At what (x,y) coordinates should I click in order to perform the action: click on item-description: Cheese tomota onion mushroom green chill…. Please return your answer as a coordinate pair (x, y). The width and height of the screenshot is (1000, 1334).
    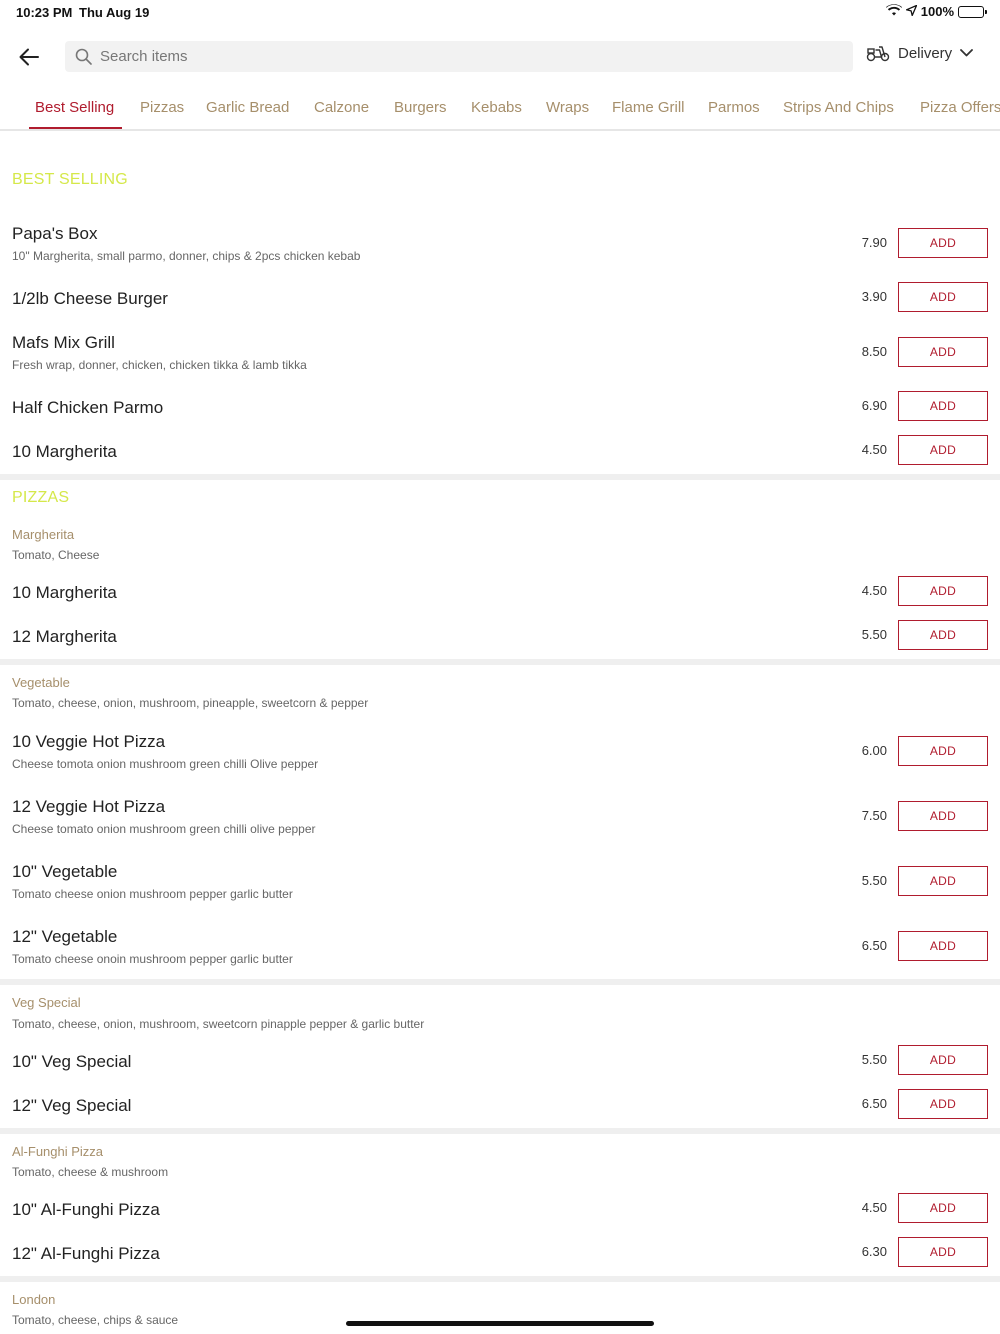
    Looking at the image, I should click on (165, 764).